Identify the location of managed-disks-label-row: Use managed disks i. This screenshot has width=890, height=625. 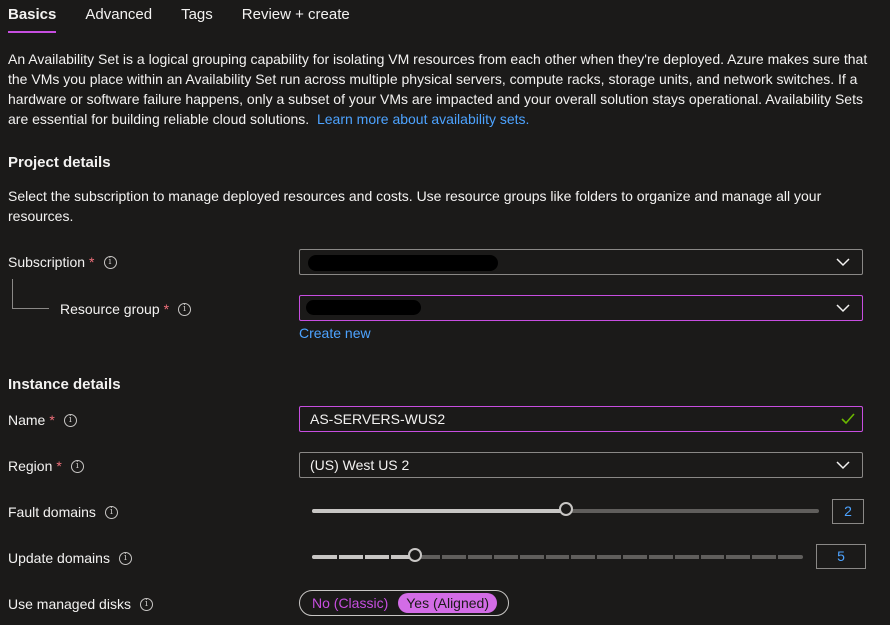
(80, 604).